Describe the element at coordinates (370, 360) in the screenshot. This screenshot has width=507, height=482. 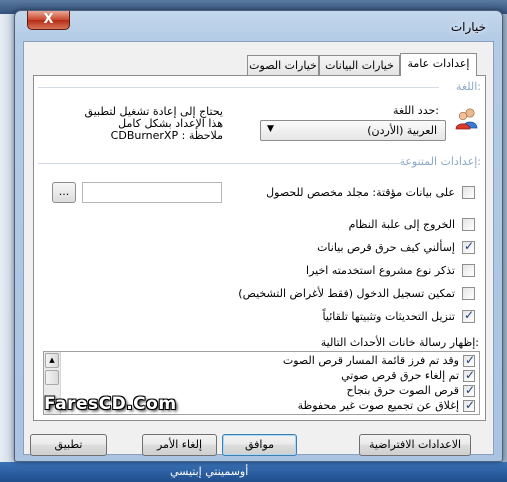
I see `list-item-label: وقد تم فرز قائمة المسار قرص الصوت` at that location.